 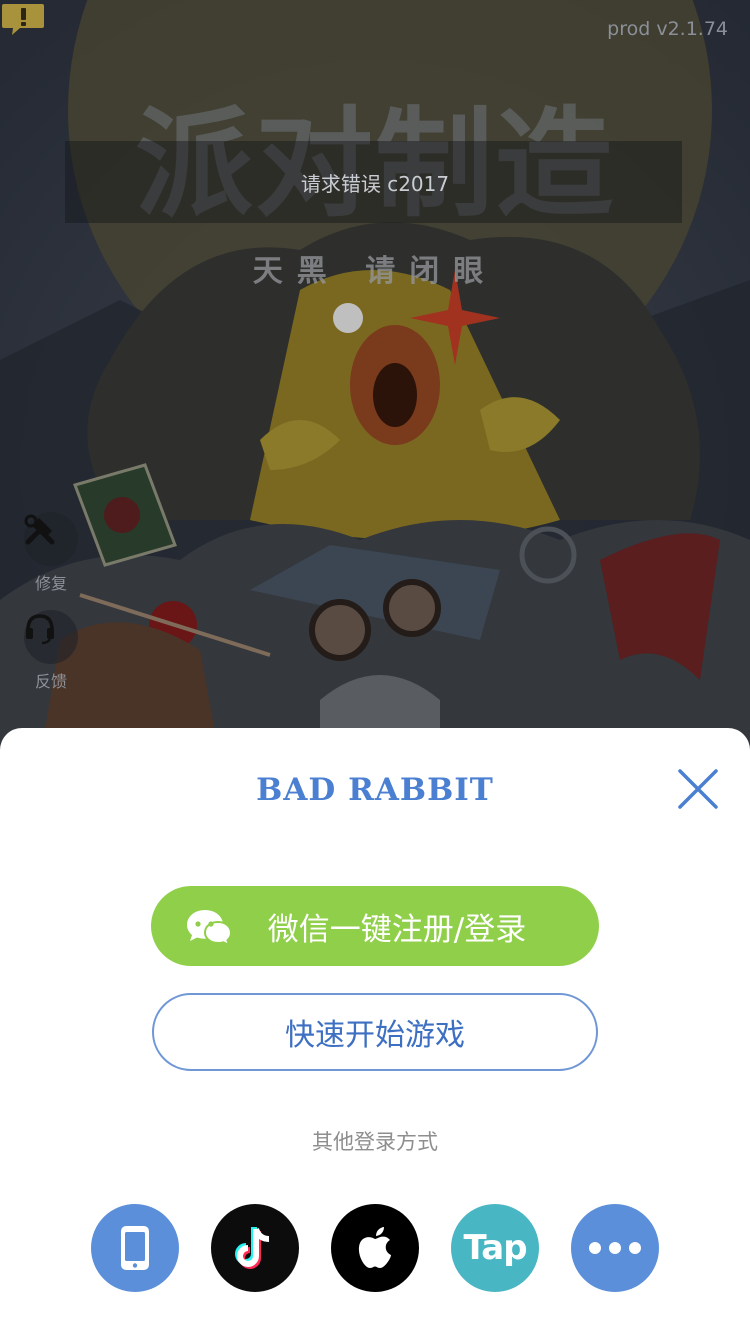 I want to click on repair-icon-wrap, so click(x=51, y=539).